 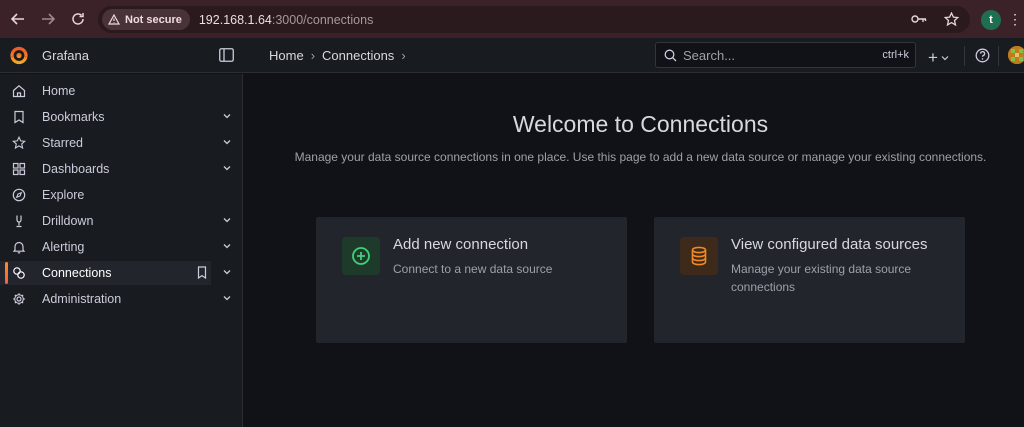 I want to click on password-key-icon, so click(x=919, y=19).